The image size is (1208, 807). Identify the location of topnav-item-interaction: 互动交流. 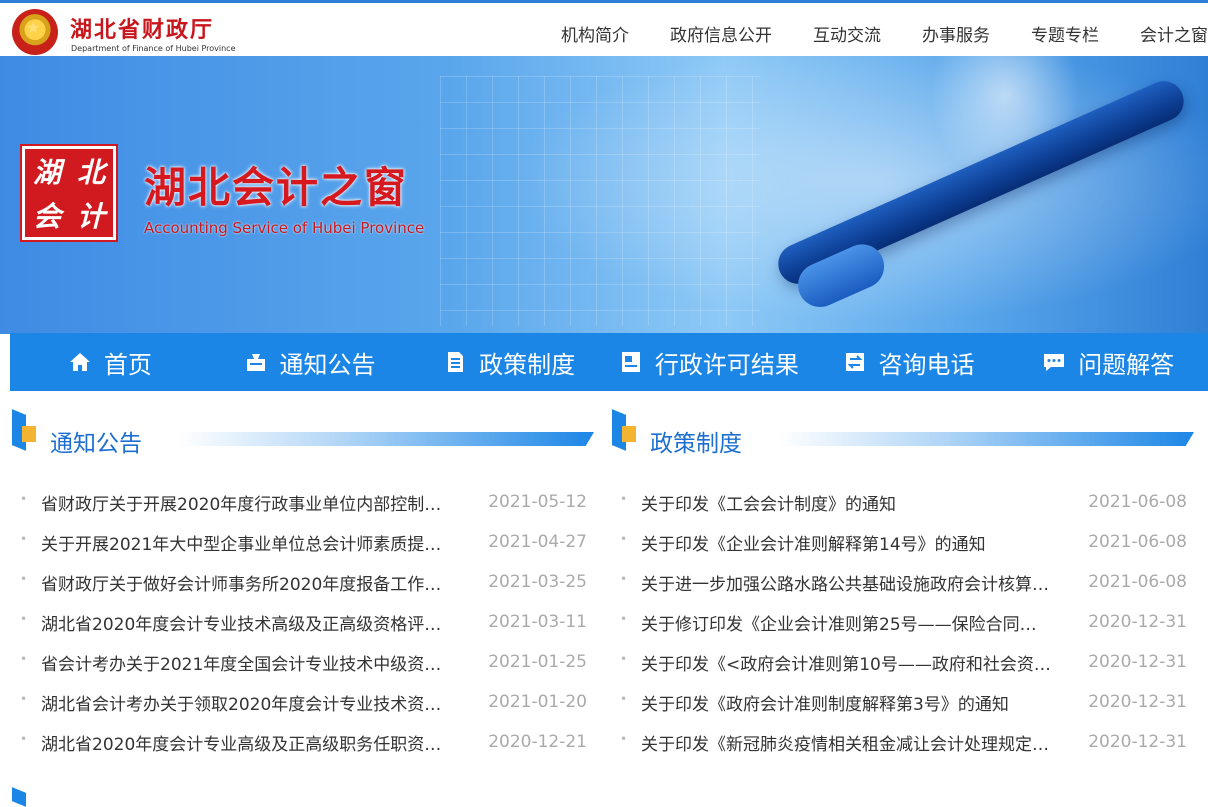
(847, 33).